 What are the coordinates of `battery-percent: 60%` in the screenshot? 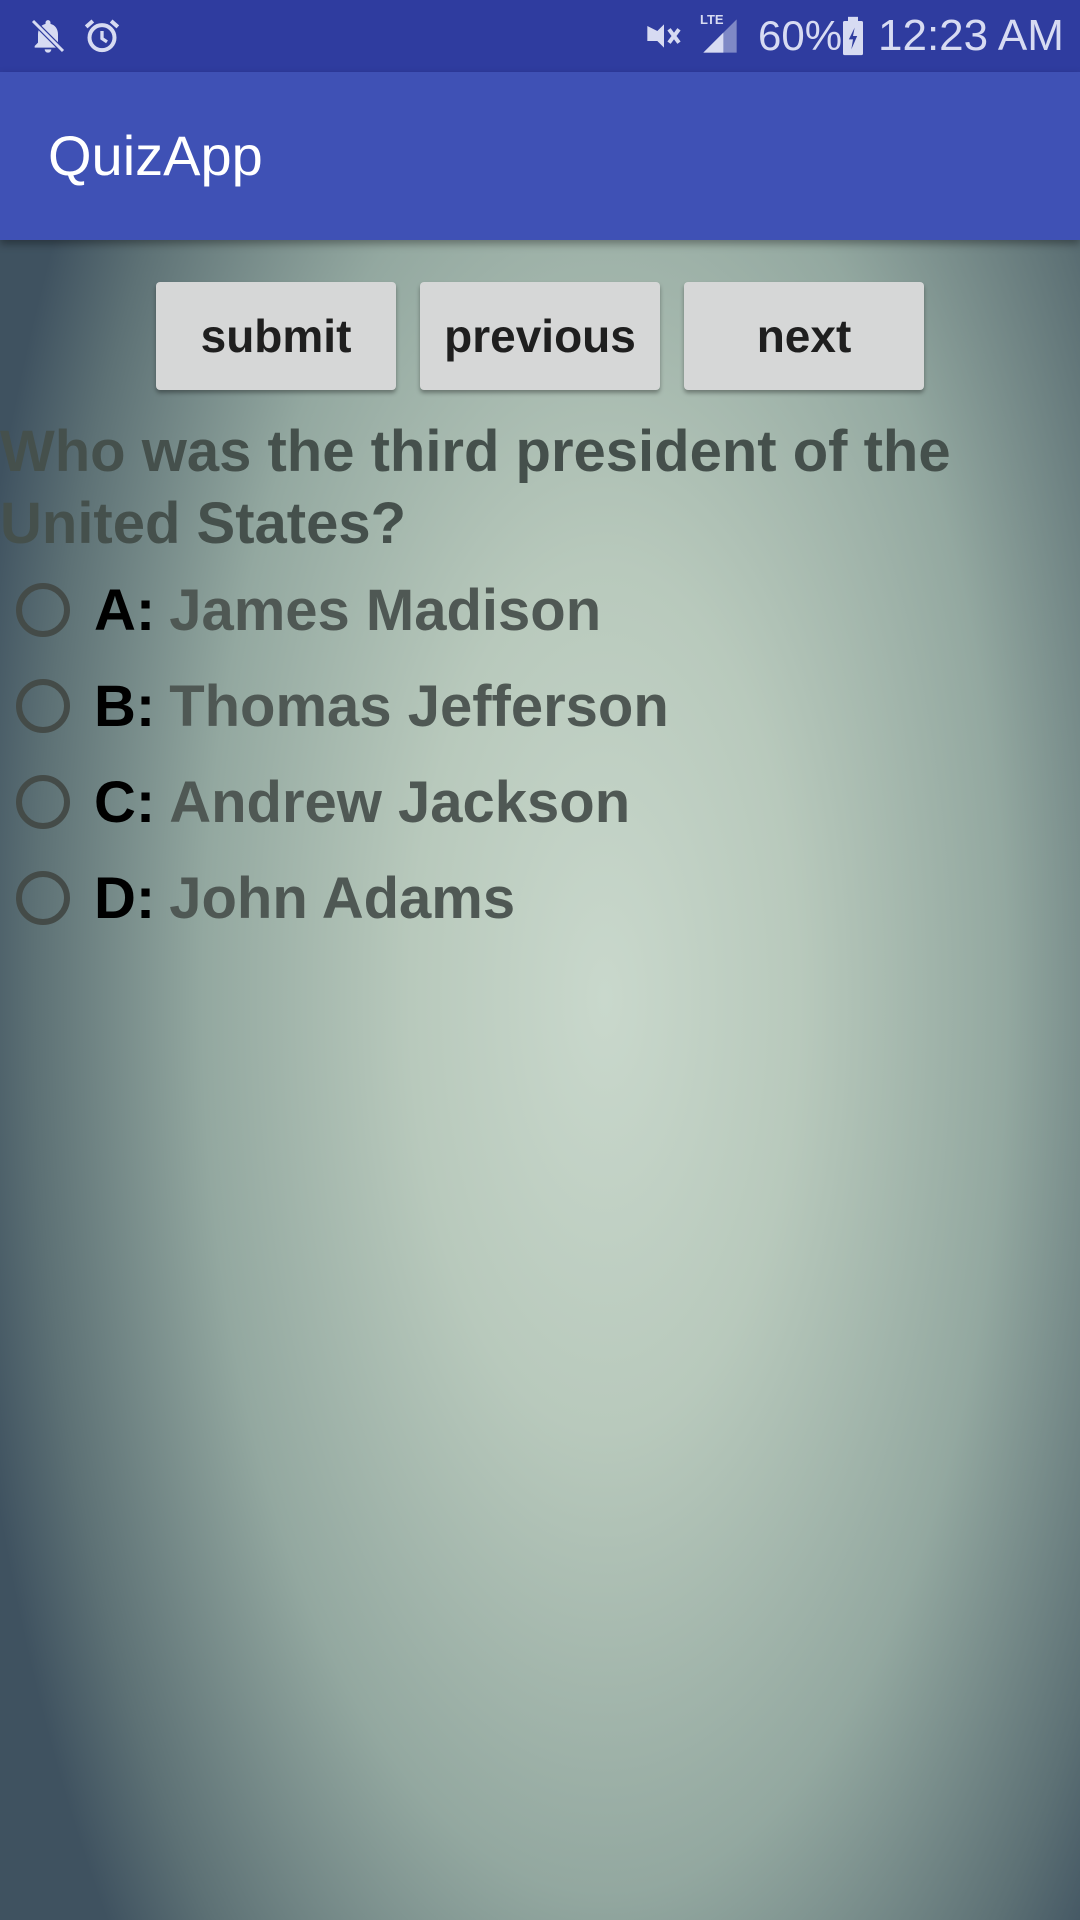 It's located at (800, 35).